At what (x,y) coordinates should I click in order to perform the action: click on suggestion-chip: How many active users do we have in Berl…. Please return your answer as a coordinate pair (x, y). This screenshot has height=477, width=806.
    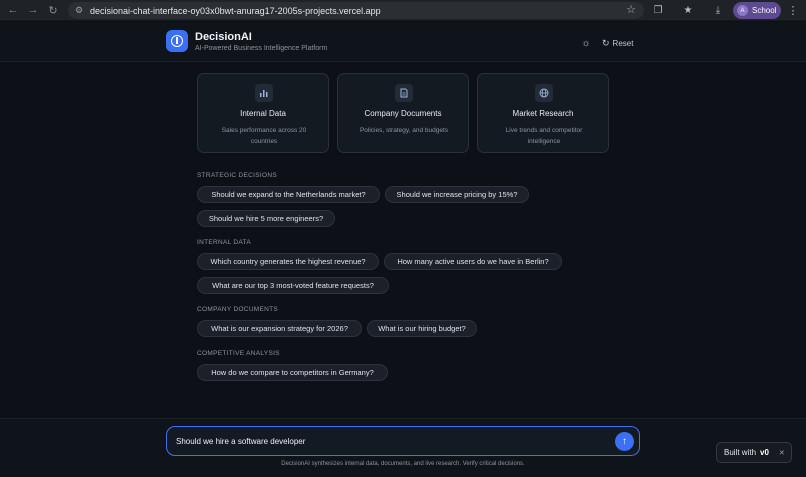
    Looking at the image, I should click on (473, 261).